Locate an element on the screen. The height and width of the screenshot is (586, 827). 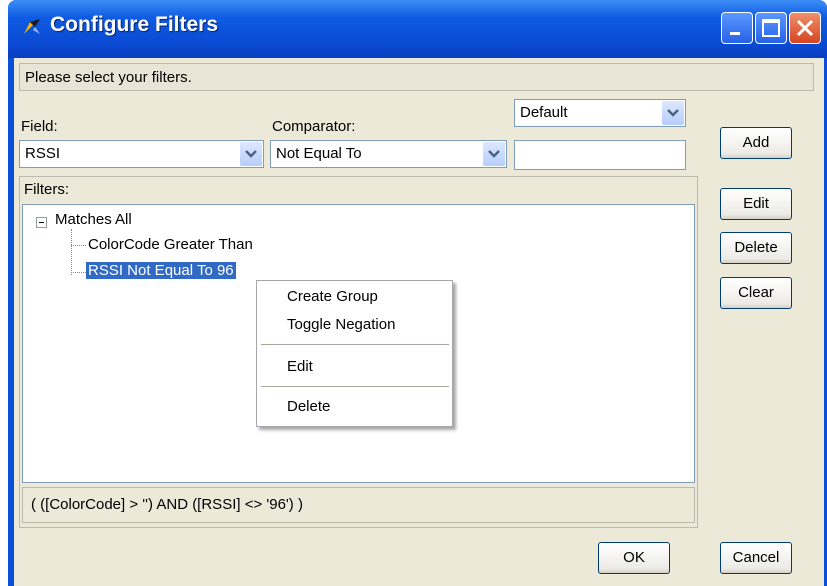
ok-button: OK is located at coordinates (634, 558).